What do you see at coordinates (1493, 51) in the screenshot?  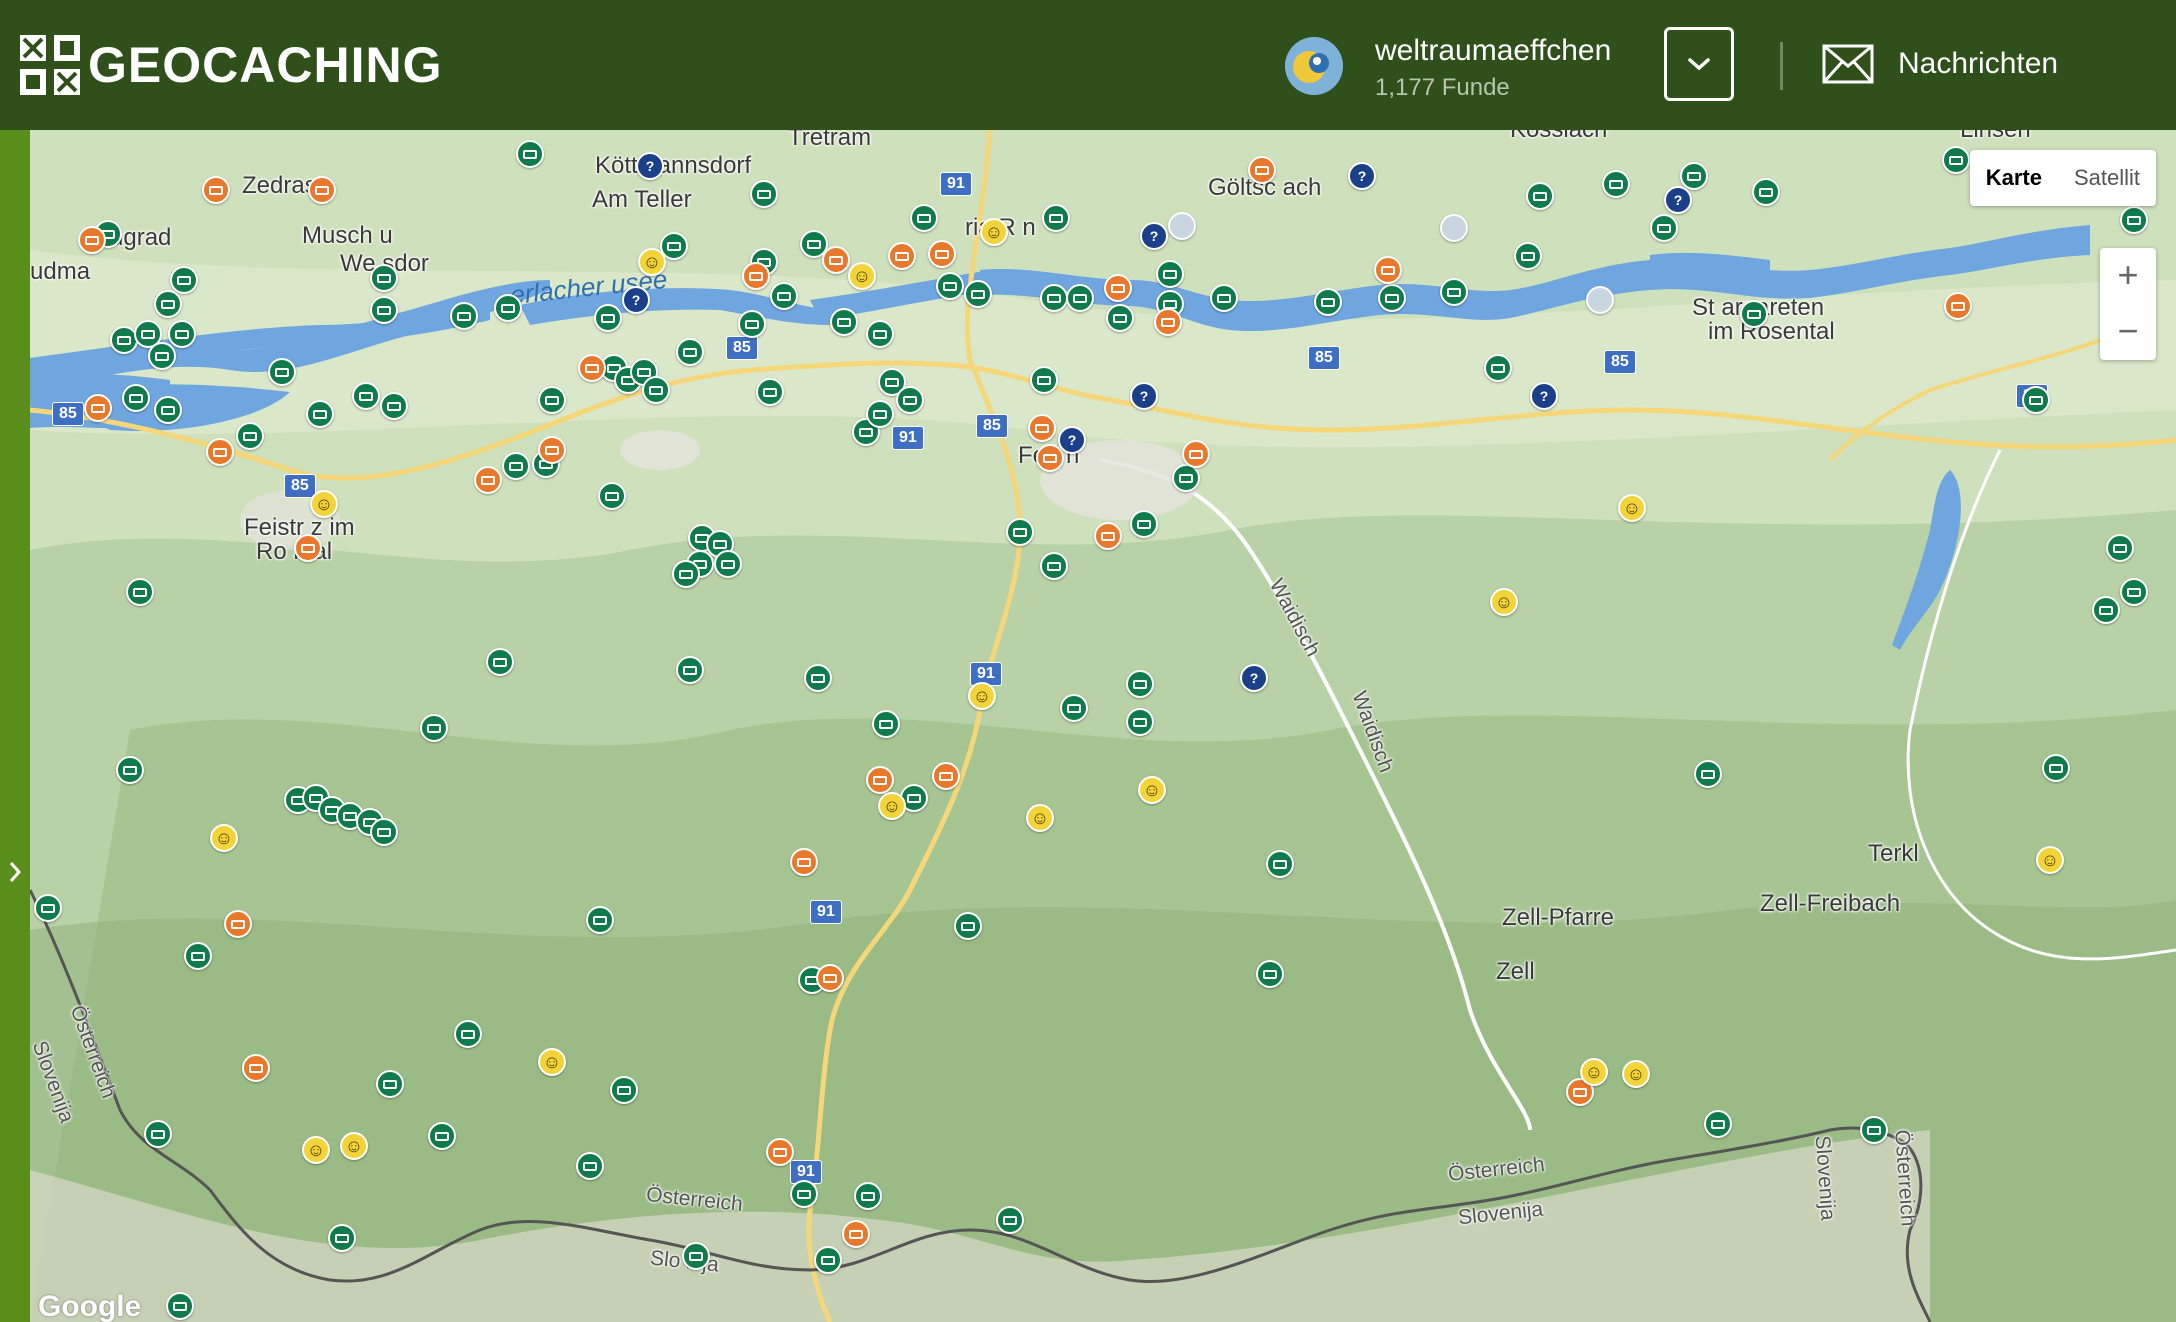 I see `username: weltraumaeffchen` at bounding box center [1493, 51].